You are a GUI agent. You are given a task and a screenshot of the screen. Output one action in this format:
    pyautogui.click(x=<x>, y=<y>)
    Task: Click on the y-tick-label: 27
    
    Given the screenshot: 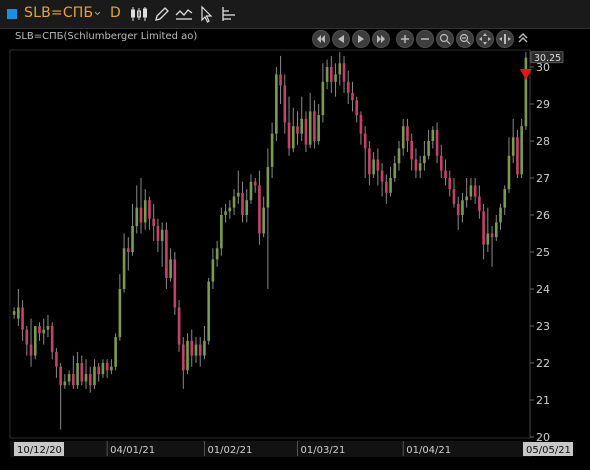 What is the action you would take?
    pyautogui.click(x=543, y=178)
    